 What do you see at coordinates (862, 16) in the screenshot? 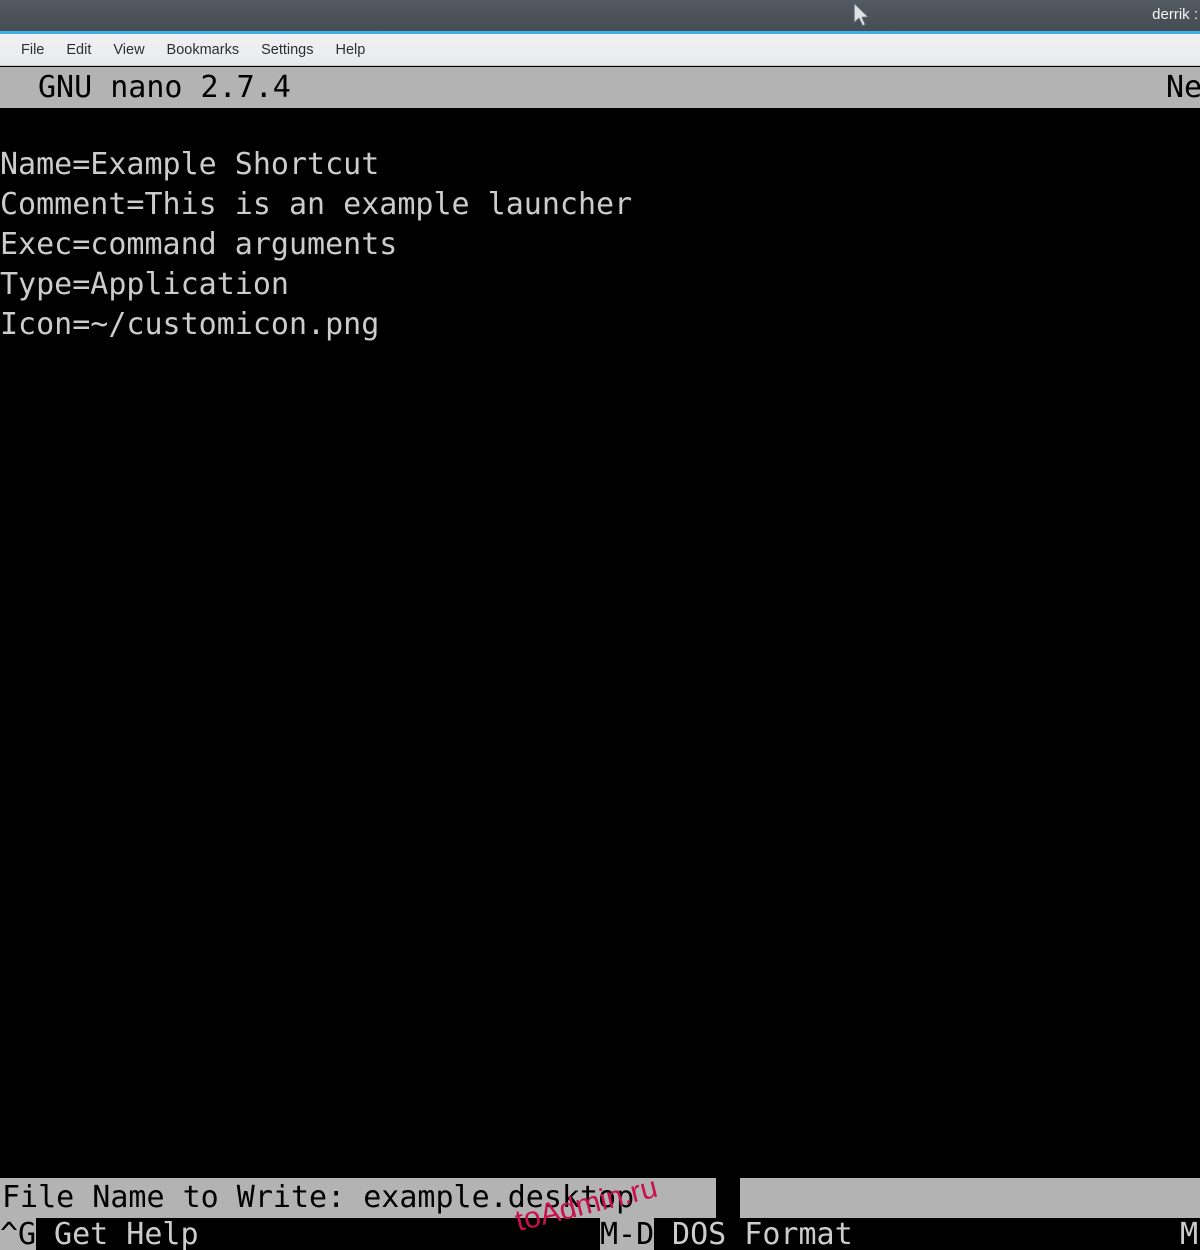
I see `mouse-pointer-icon` at bounding box center [862, 16].